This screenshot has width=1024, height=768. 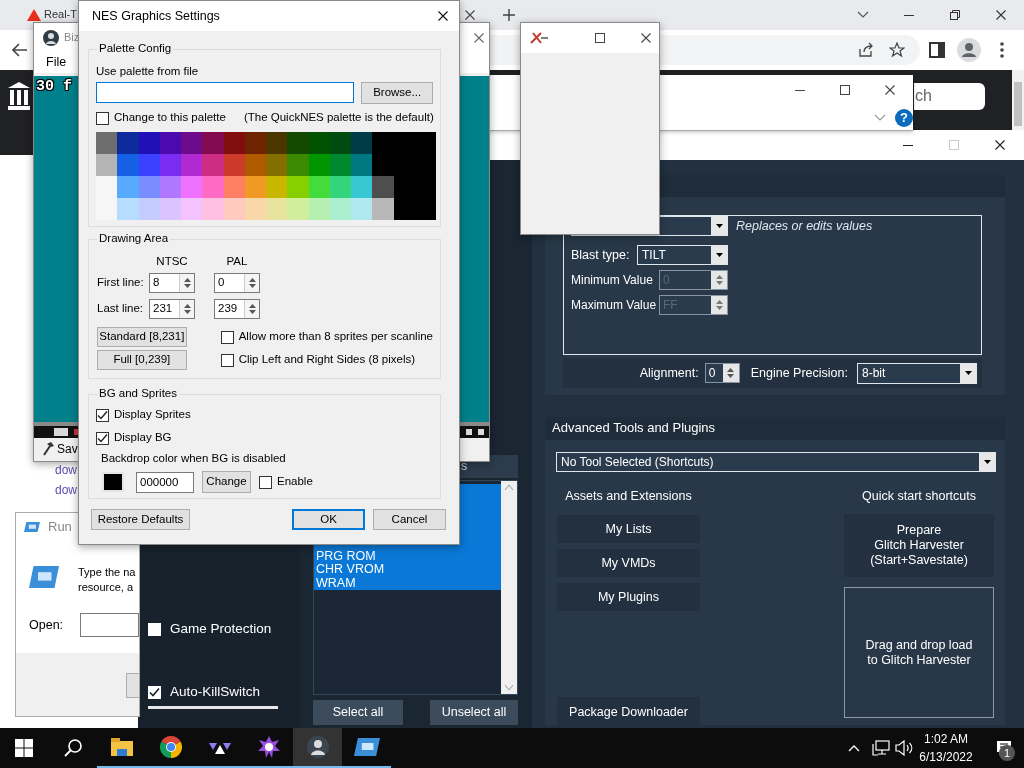 I want to click on field-label: Alignment:, so click(x=669, y=373).